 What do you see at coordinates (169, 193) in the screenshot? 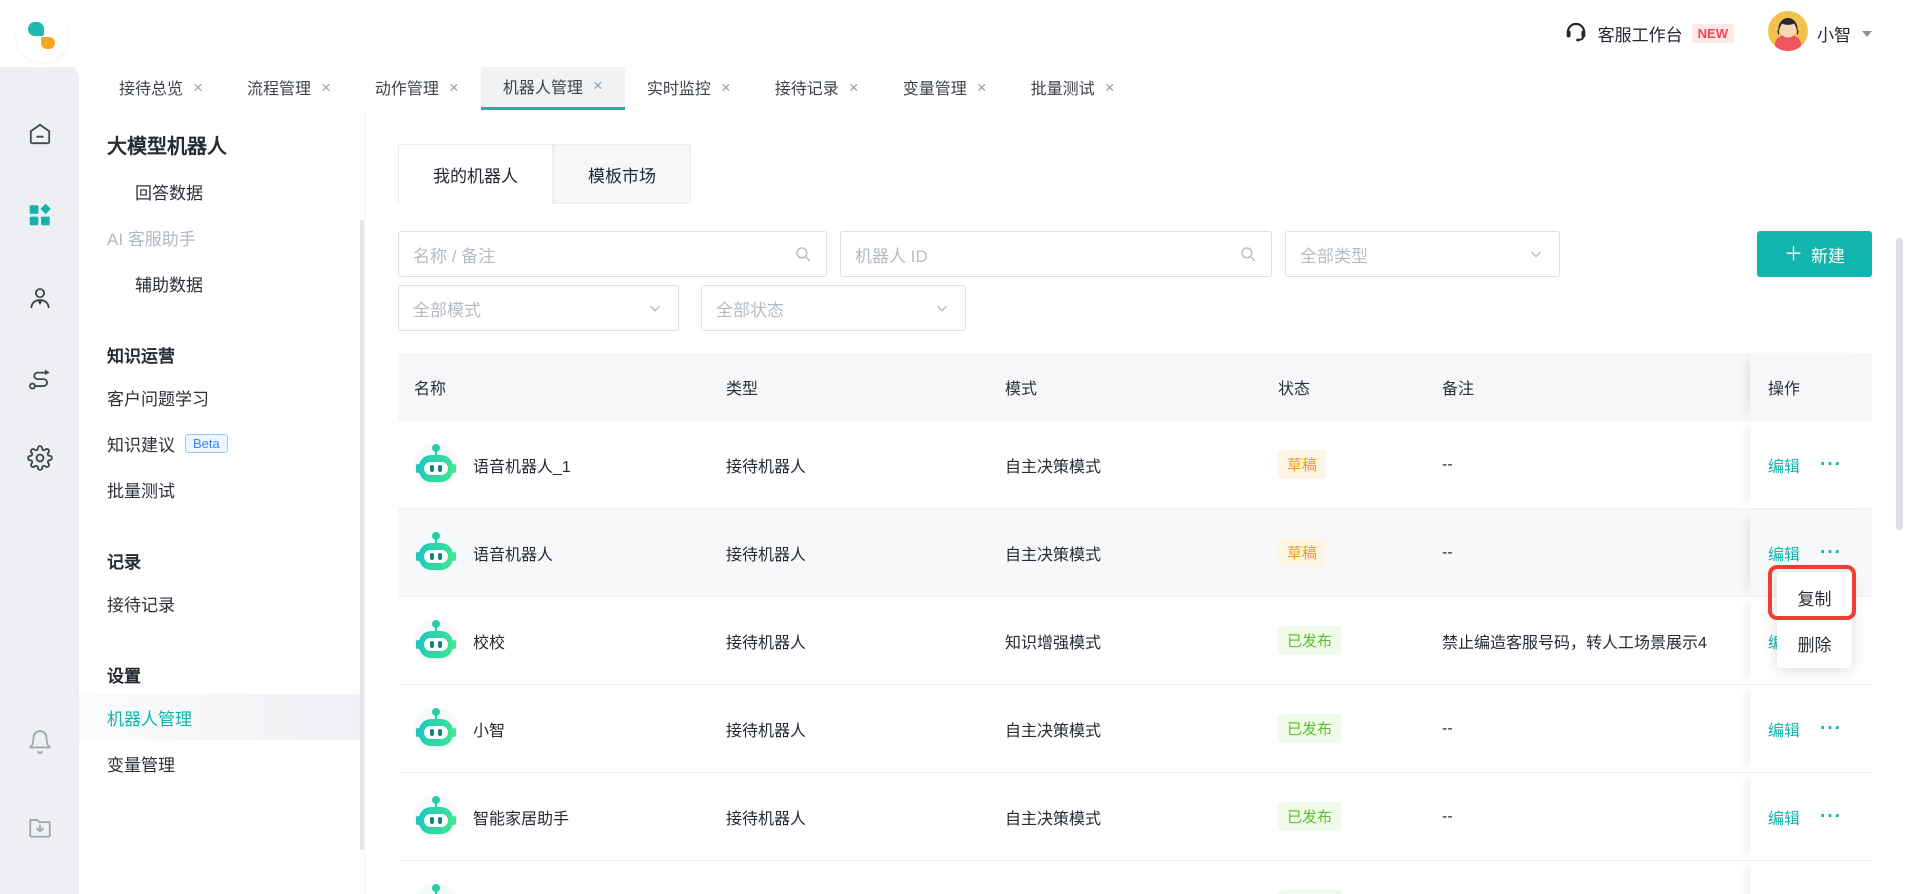
I see `sidebar-item-label: 回答数据` at bounding box center [169, 193].